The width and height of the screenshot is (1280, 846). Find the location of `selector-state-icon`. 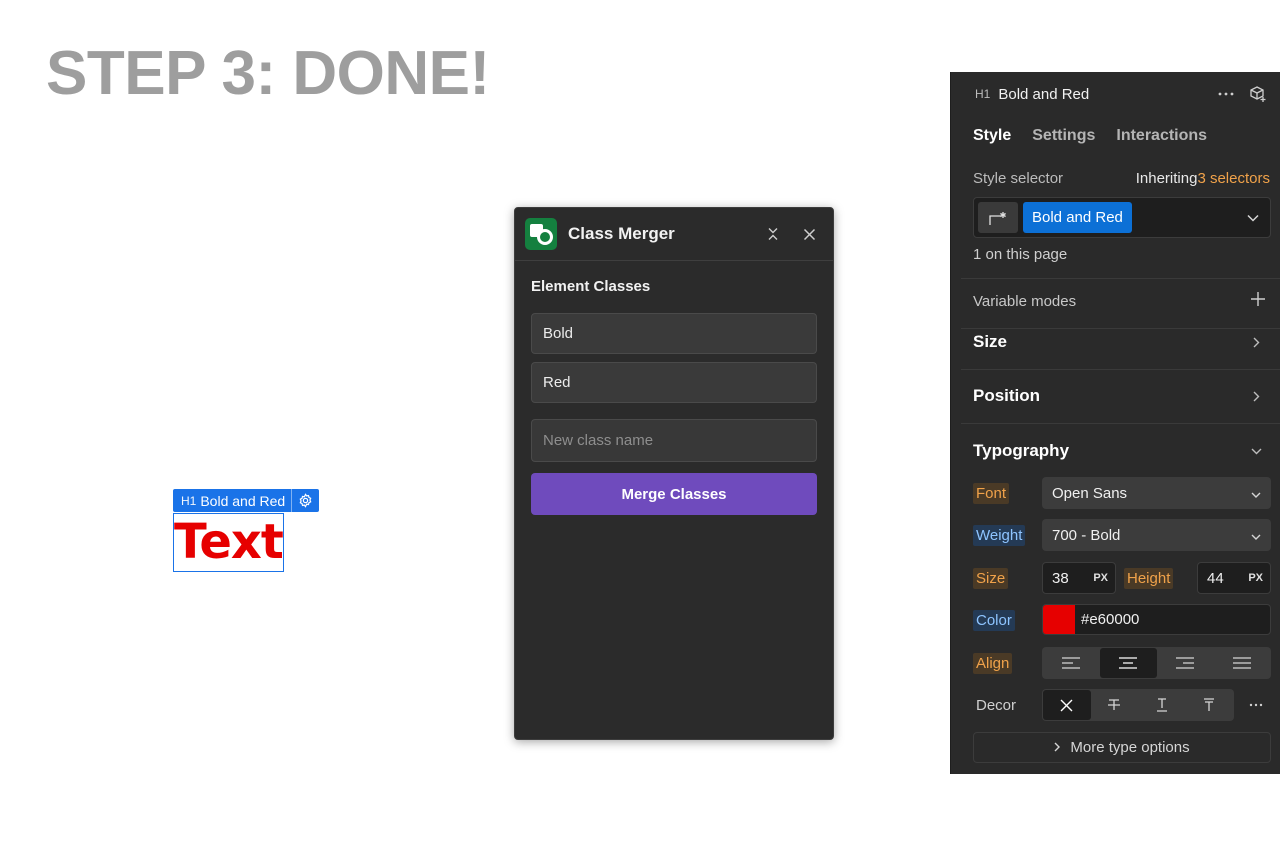

selector-state-icon is located at coordinates (998, 217).